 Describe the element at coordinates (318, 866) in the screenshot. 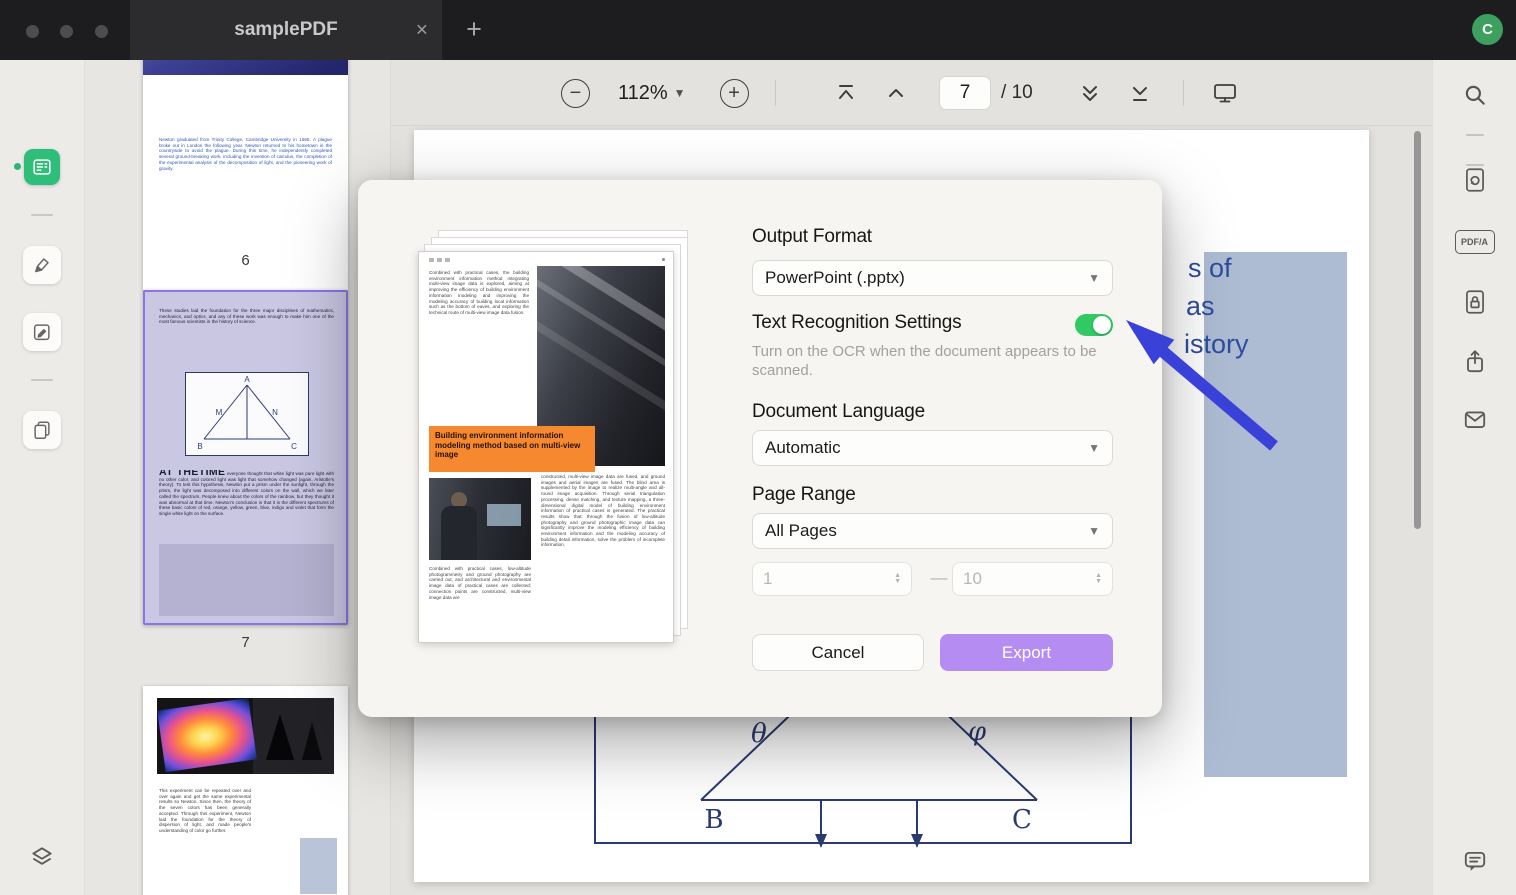

I see `page8-figure-block` at that location.